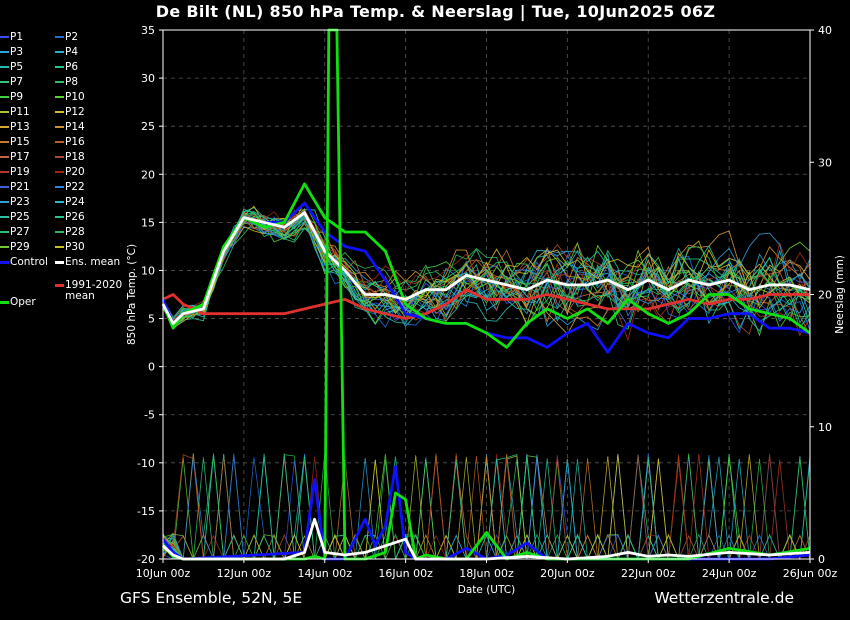 This screenshot has width=850, height=620. I want to click on y-tick-label: -5, so click(149, 415).